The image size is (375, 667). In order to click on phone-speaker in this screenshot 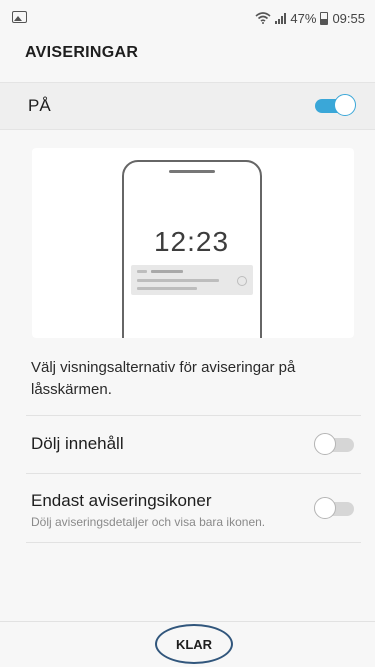, I will do `click(192, 171)`.